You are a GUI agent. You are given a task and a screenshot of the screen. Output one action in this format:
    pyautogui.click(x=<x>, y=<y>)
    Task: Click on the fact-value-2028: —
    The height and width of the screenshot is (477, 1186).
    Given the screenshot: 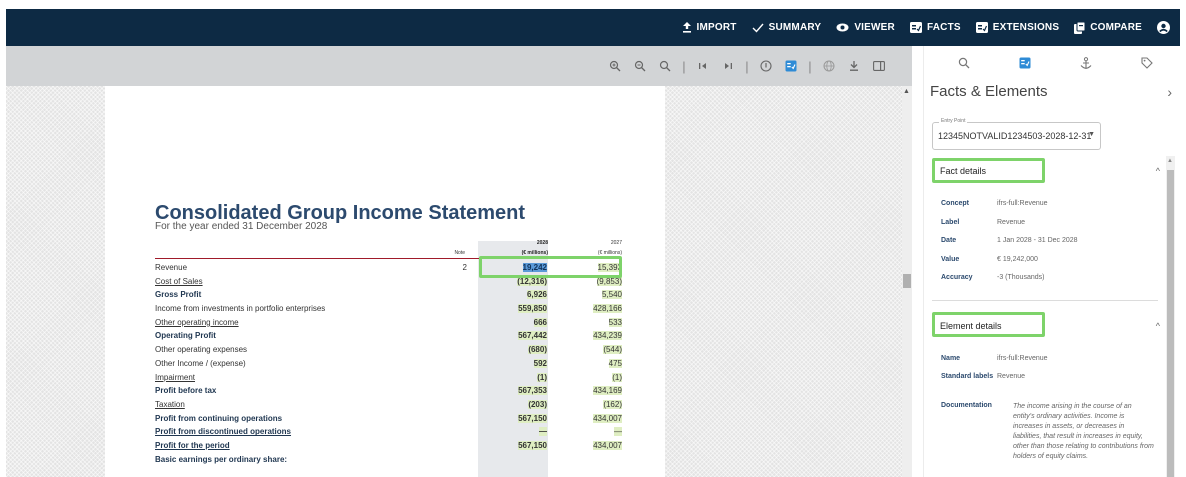 What is the action you would take?
    pyautogui.click(x=517, y=432)
    